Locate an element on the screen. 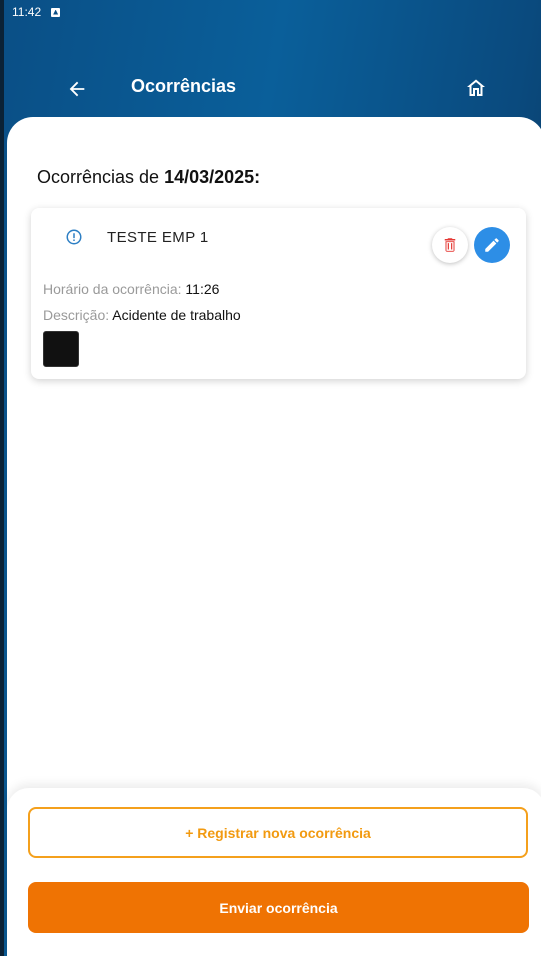  status-time: 11:42 is located at coordinates (27, 12).